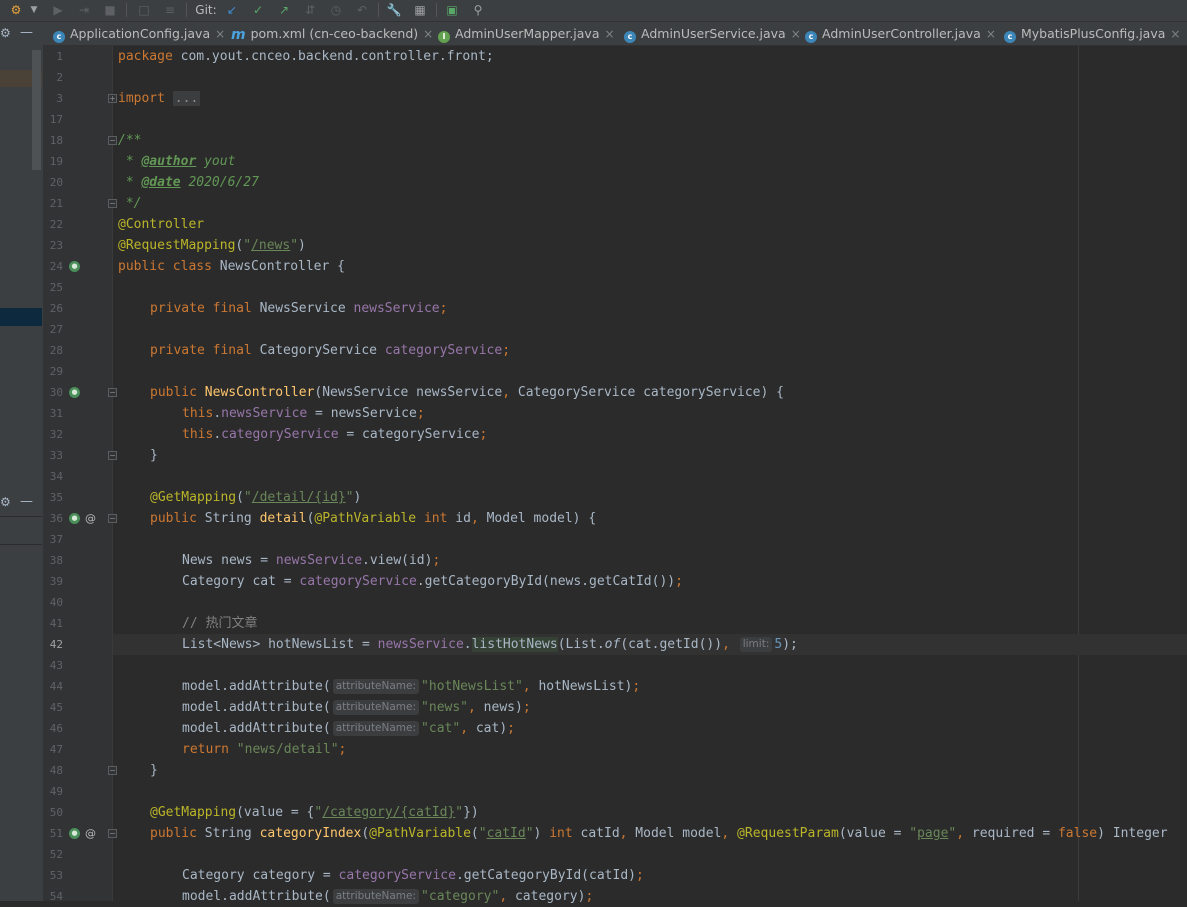 The image size is (1187, 907). I want to click on terminal-icon: ▣, so click(452, 10).